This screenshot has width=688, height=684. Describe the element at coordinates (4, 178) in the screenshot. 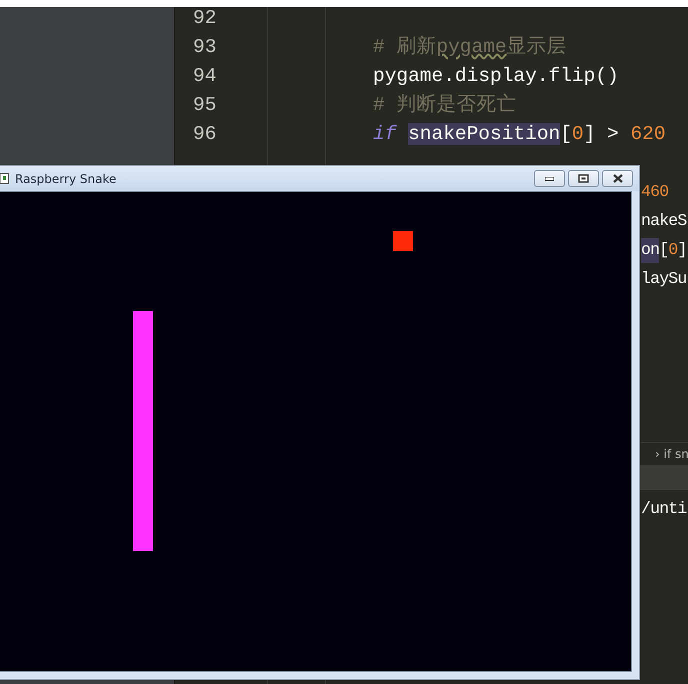

I see `app-icon` at that location.